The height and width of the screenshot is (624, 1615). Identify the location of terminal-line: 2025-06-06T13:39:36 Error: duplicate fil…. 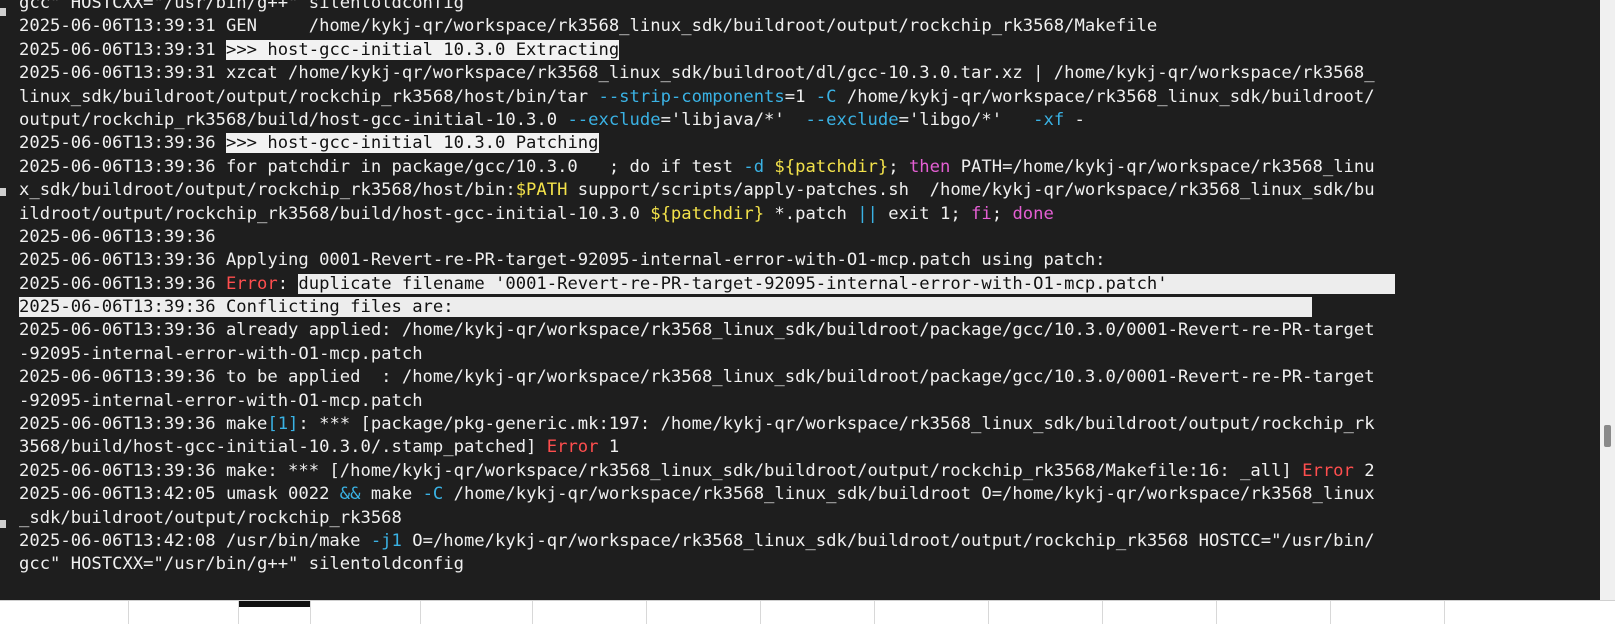
(799, 284).